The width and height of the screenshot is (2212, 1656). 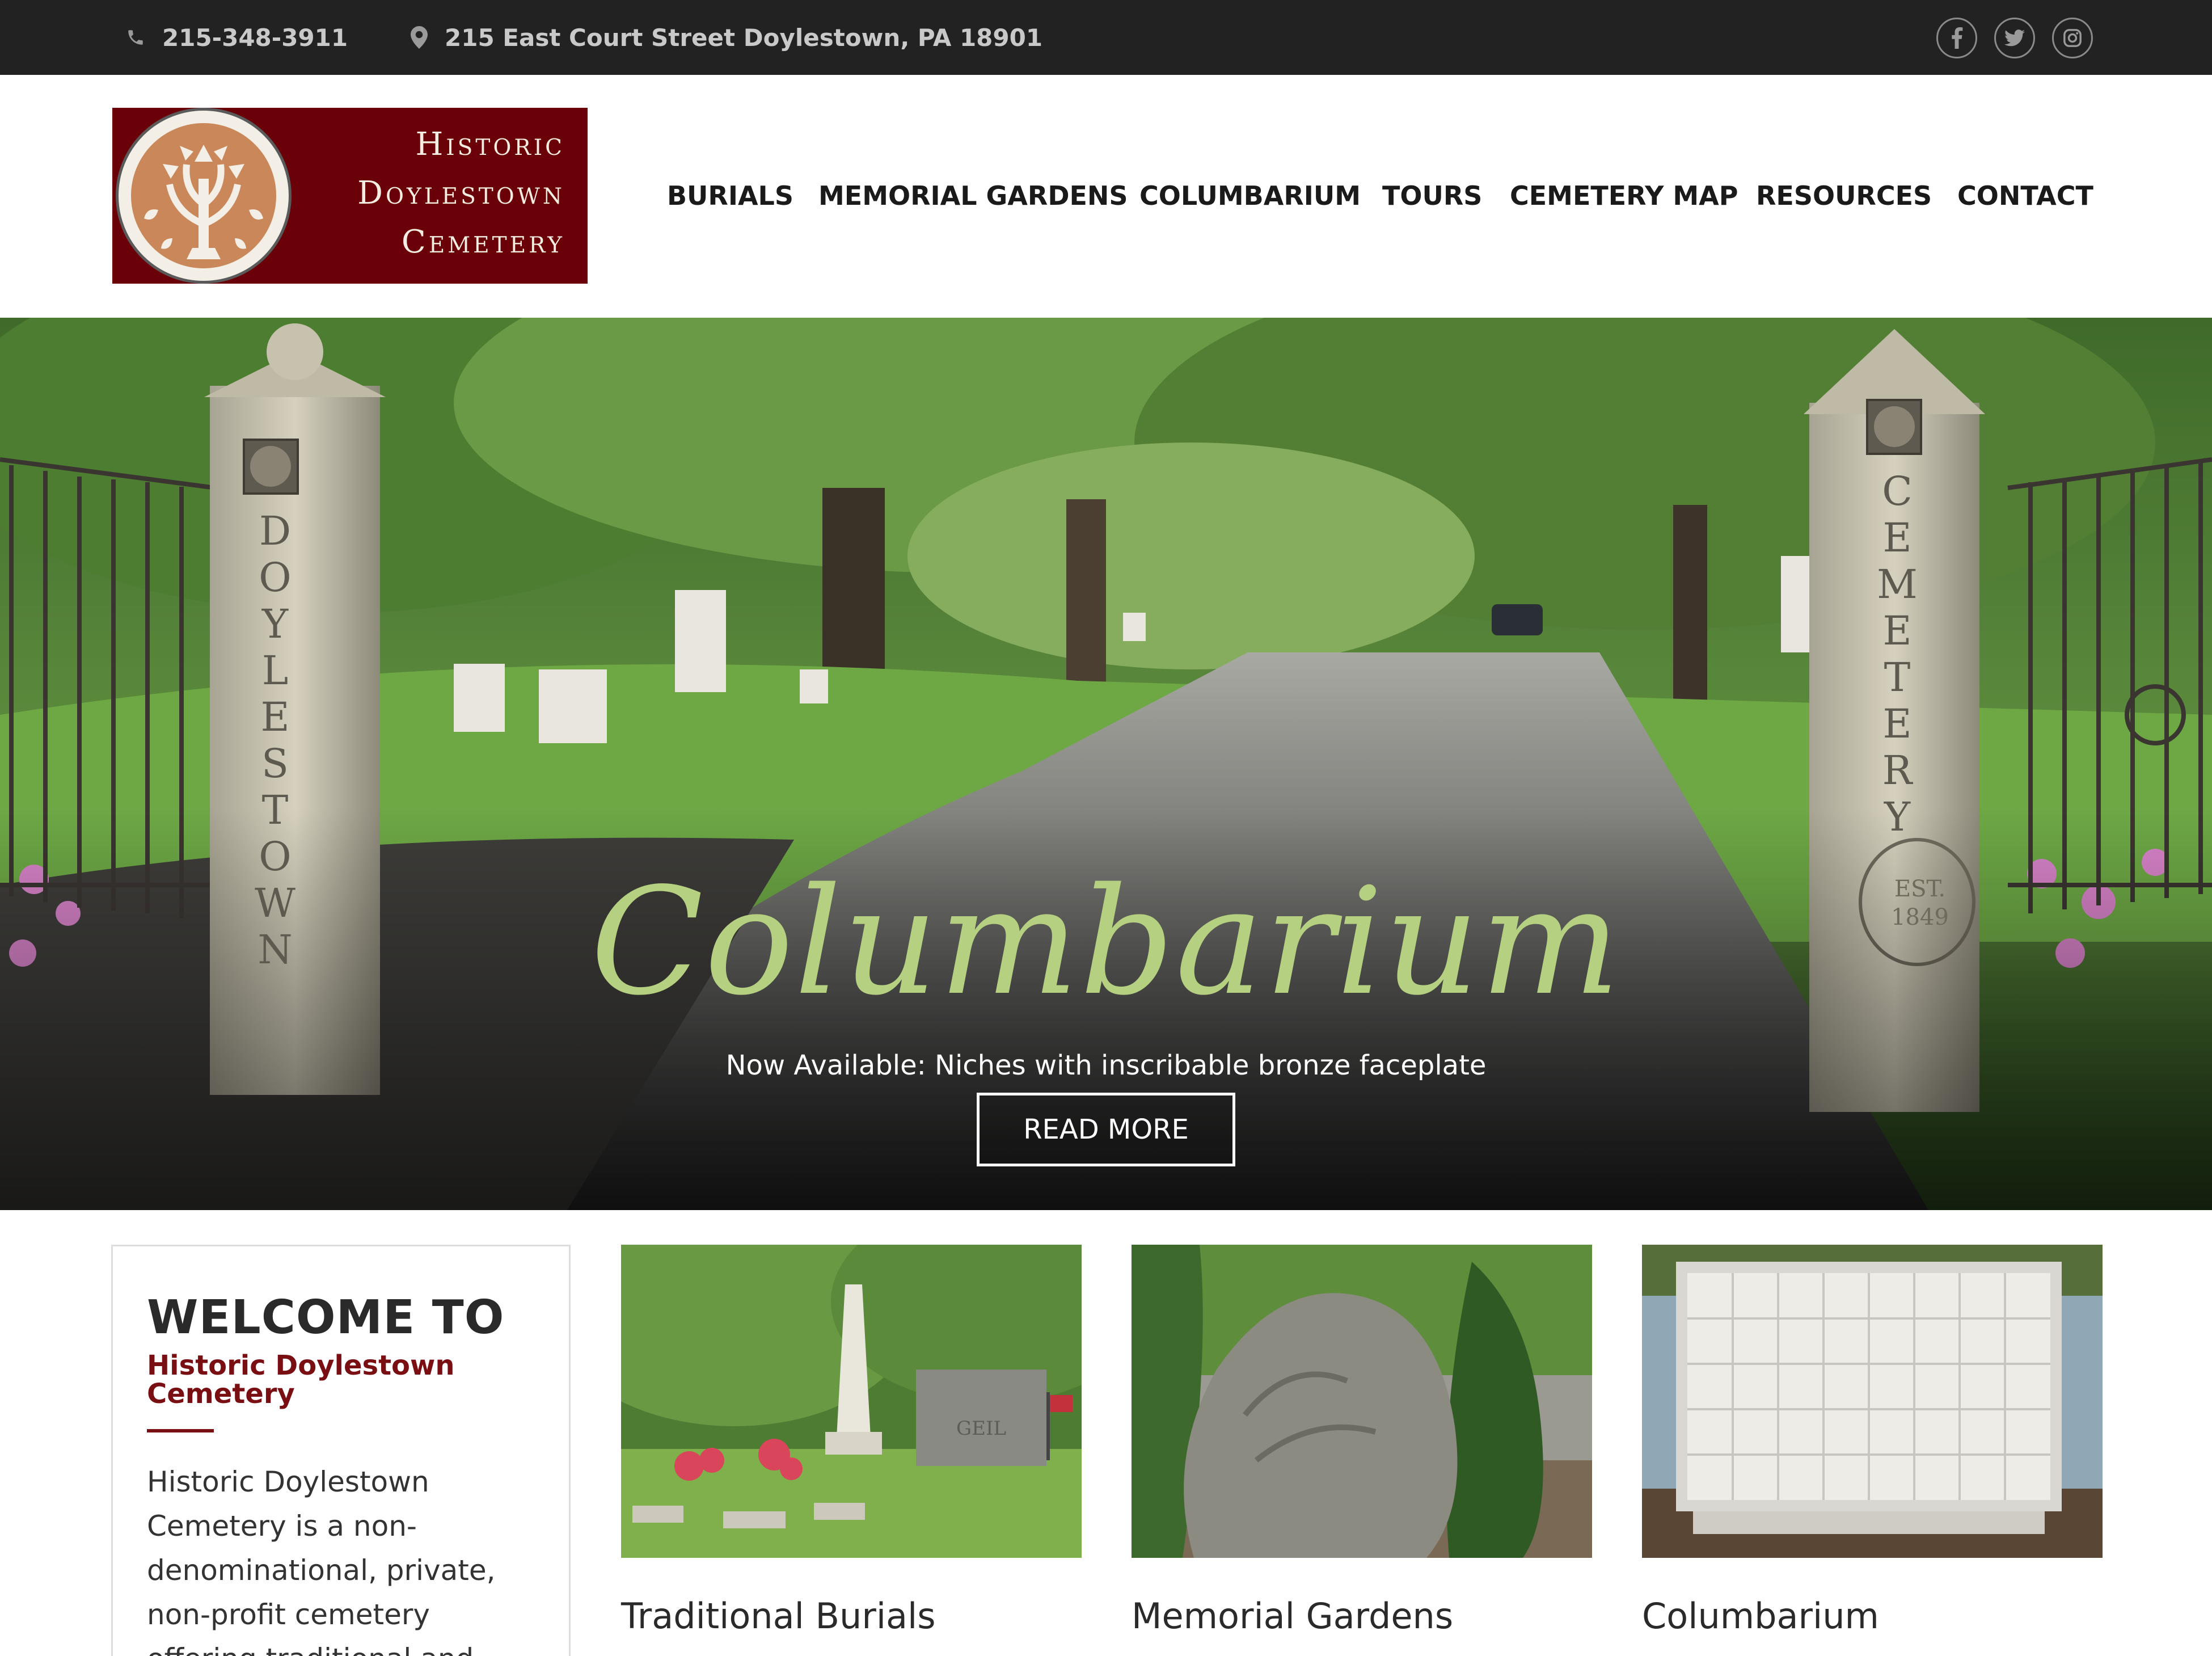 I want to click on instagram-link, so click(x=2072, y=38).